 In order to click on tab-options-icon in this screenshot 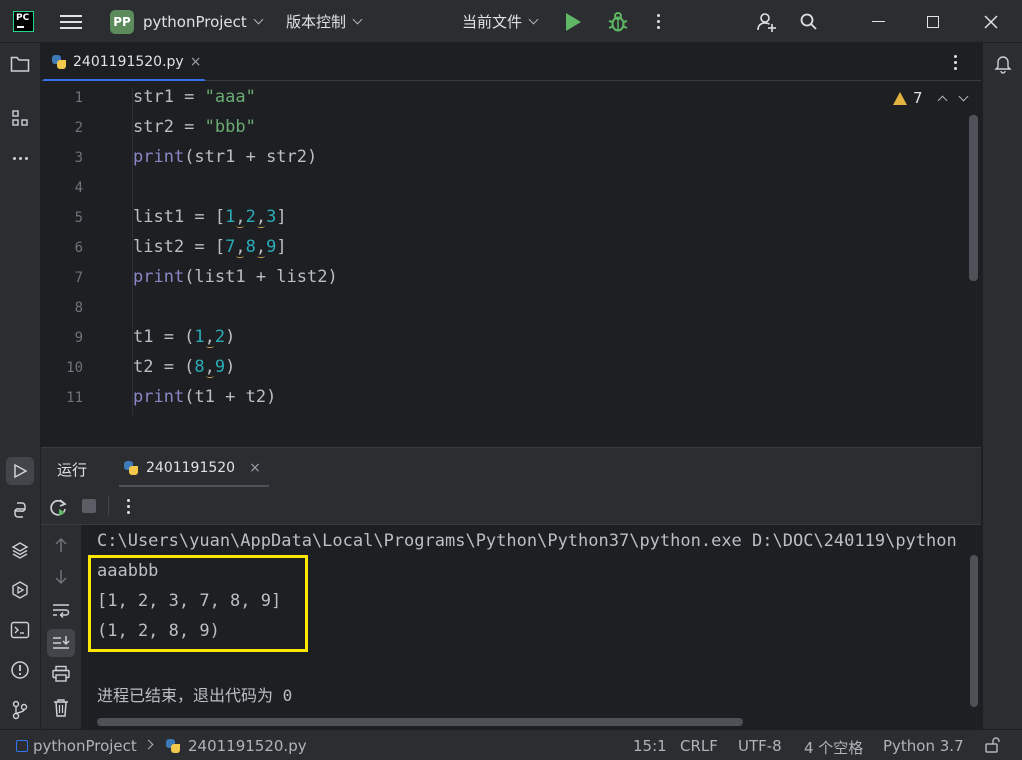, I will do `click(955, 62)`.